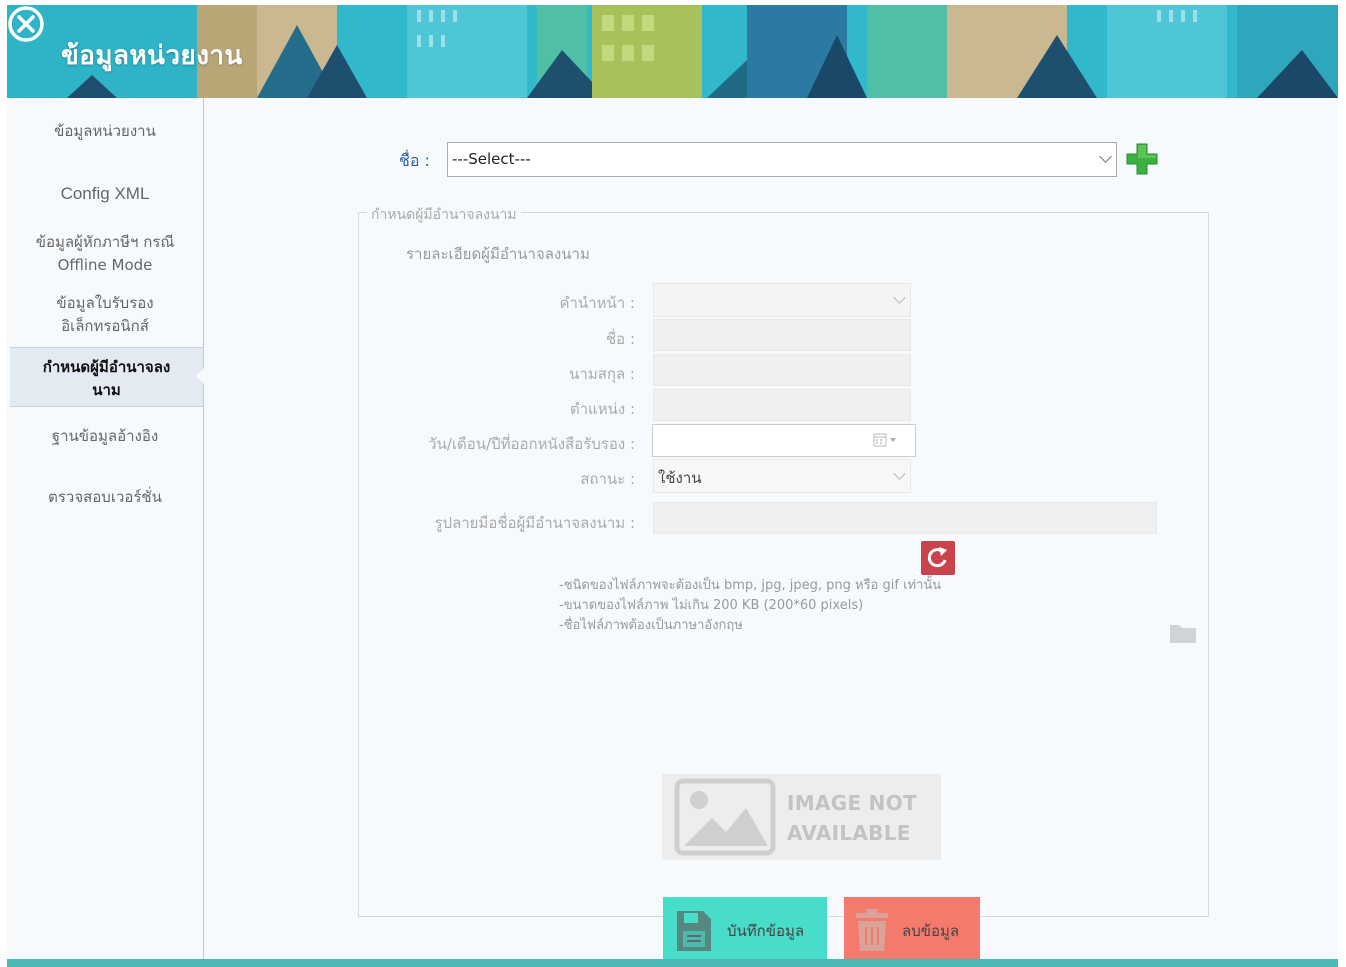 The image size is (1346, 967). What do you see at coordinates (491, 159) in the screenshot?
I see `signer-name-select-value: ---Select---` at bounding box center [491, 159].